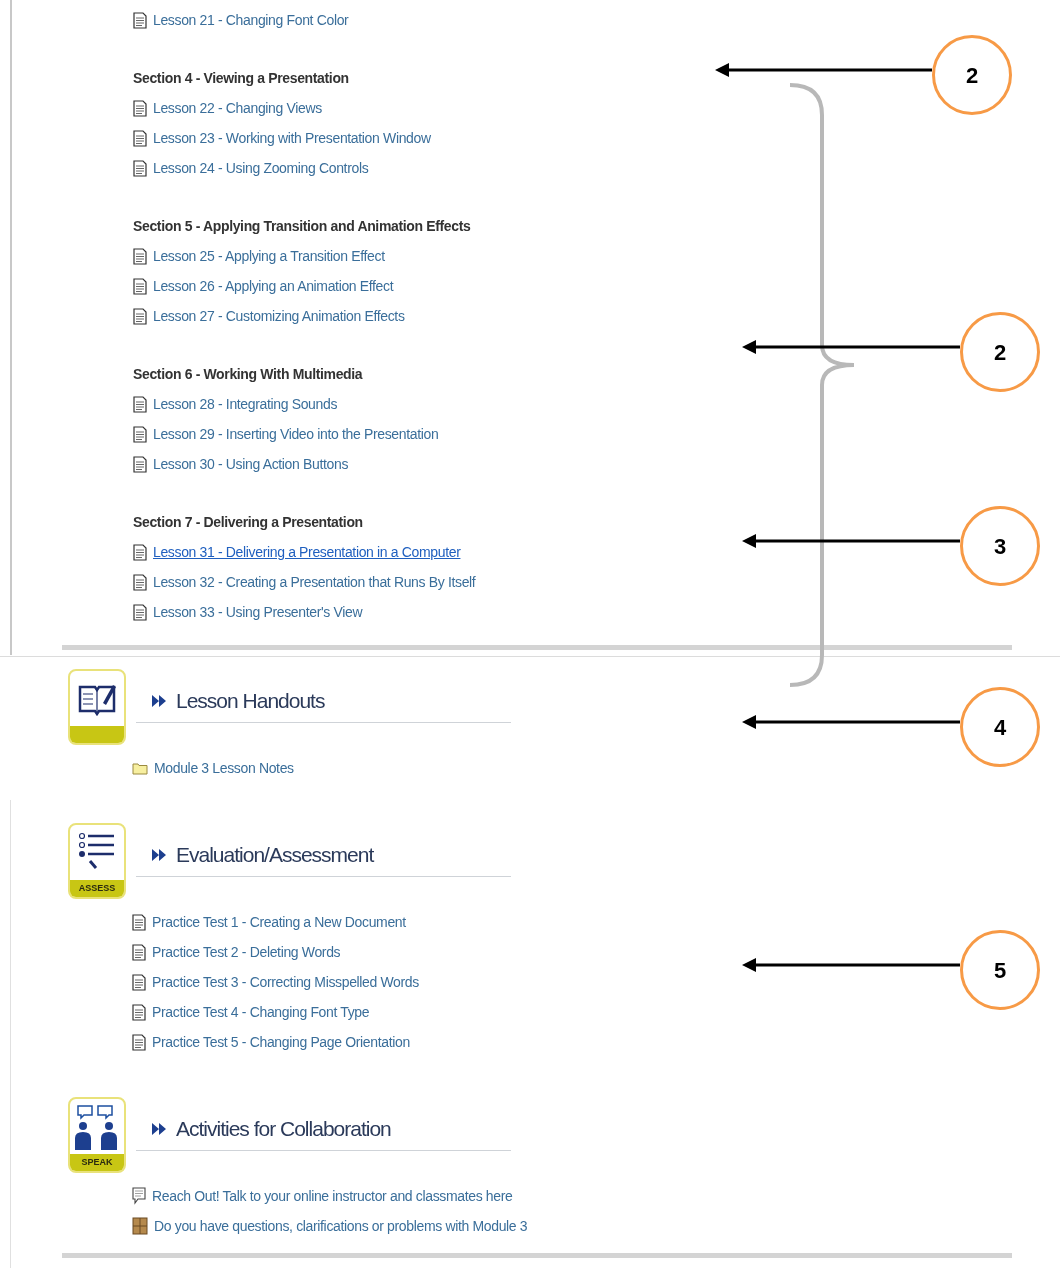 The image size is (1060, 1268). I want to click on section-title: Section 7 - Delivering a Presentation, so click(248, 522).